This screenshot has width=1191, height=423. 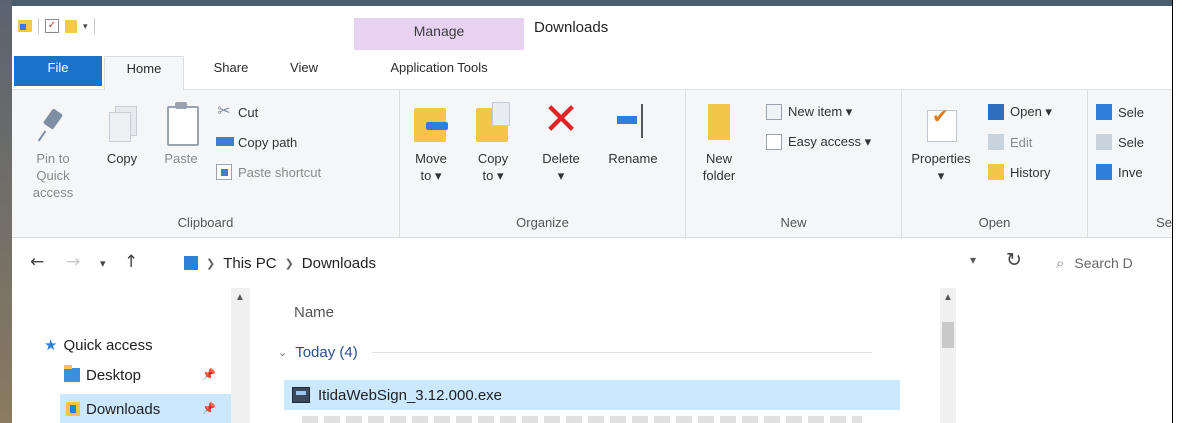 What do you see at coordinates (941, 158) in the screenshot?
I see `properties-label-line1: Properties` at bounding box center [941, 158].